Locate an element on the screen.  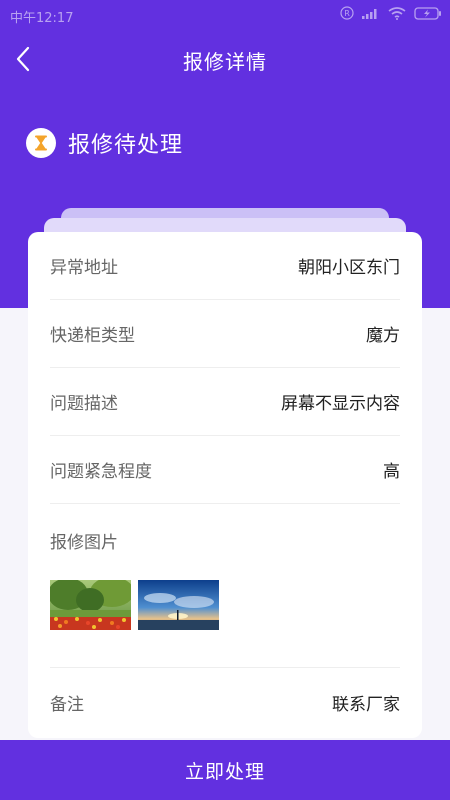
status-bar: 中午12:17 R is located at coordinates (225, 15).